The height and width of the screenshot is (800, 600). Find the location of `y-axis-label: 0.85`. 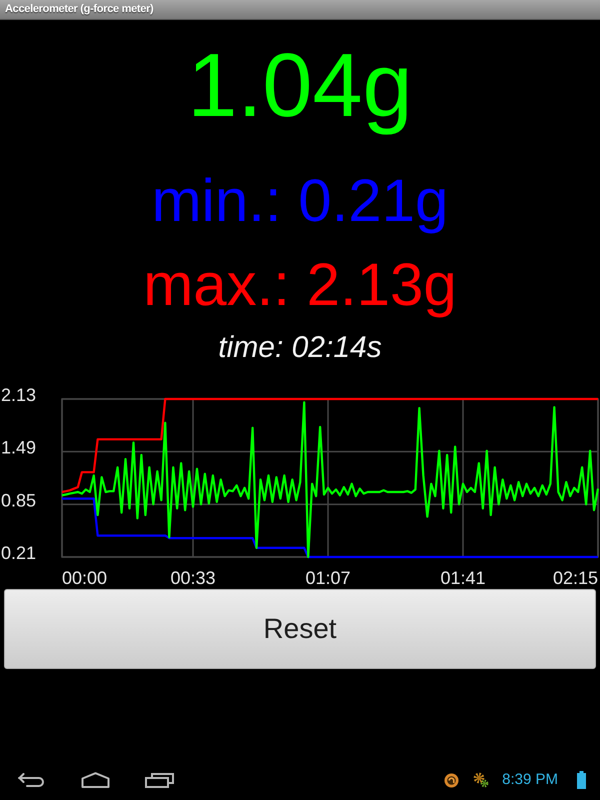

y-axis-label: 0.85 is located at coordinates (18, 500).